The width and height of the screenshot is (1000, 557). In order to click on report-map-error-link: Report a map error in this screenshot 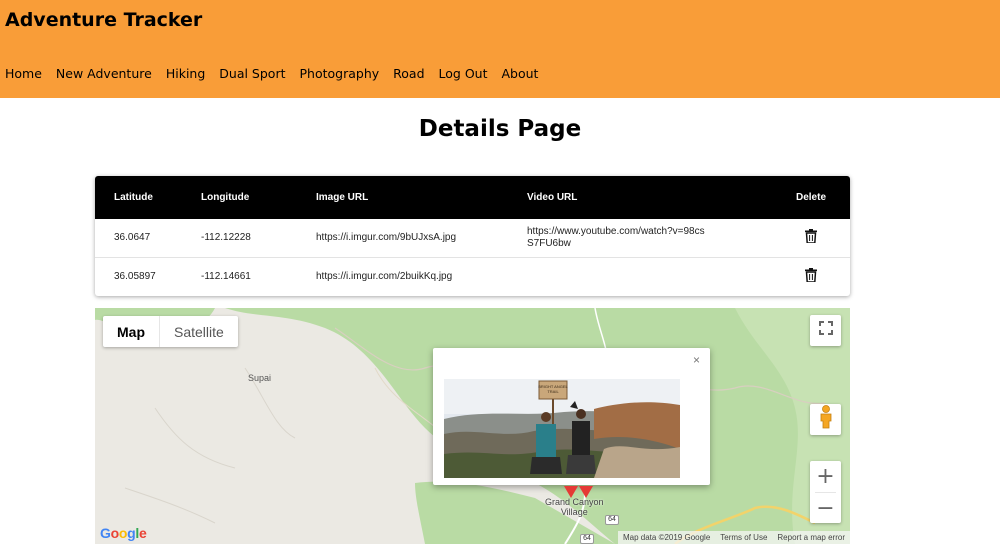, I will do `click(811, 537)`.